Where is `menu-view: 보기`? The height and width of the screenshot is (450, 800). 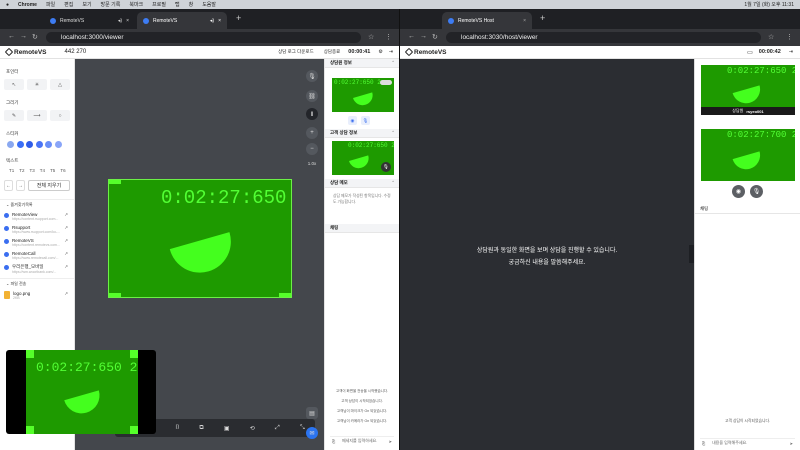 menu-view: 보기 is located at coordinates (86, 4).